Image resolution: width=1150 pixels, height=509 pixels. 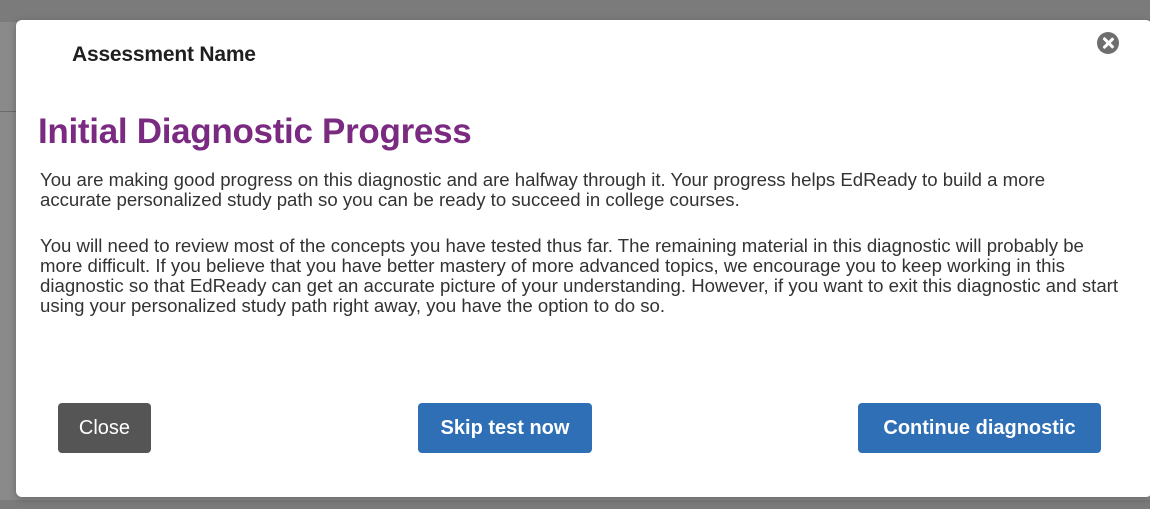 I want to click on close-circle-icon, so click(x=1108, y=43).